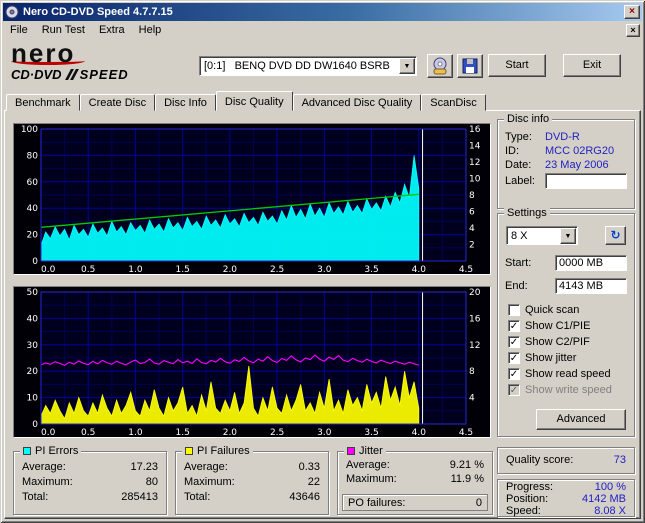 Image resolution: width=645 pixels, height=523 pixels. Describe the element at coordinates (592, 65) in the screenshot. I see `exit-button: Exit` at that location.